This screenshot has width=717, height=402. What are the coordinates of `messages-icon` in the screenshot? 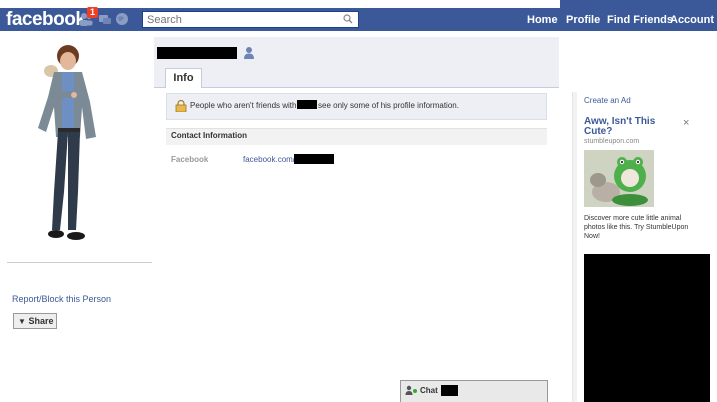 It's located at (105, 19).